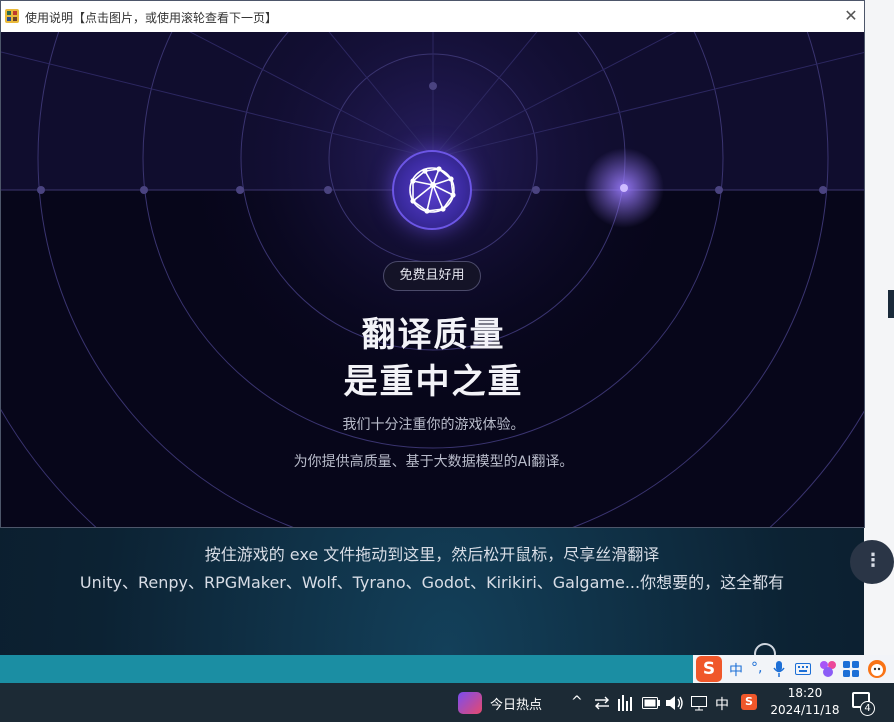 The height and width of the screenshot is (722, 894). Describe the element at coordinates (433, 382) in the screenshot. I see `headline-line-2: 是重中之重` at that location.